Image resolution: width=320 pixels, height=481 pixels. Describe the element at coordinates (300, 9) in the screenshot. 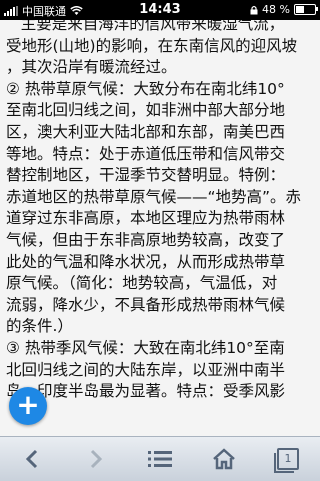

I see `battery-fill` at that location.